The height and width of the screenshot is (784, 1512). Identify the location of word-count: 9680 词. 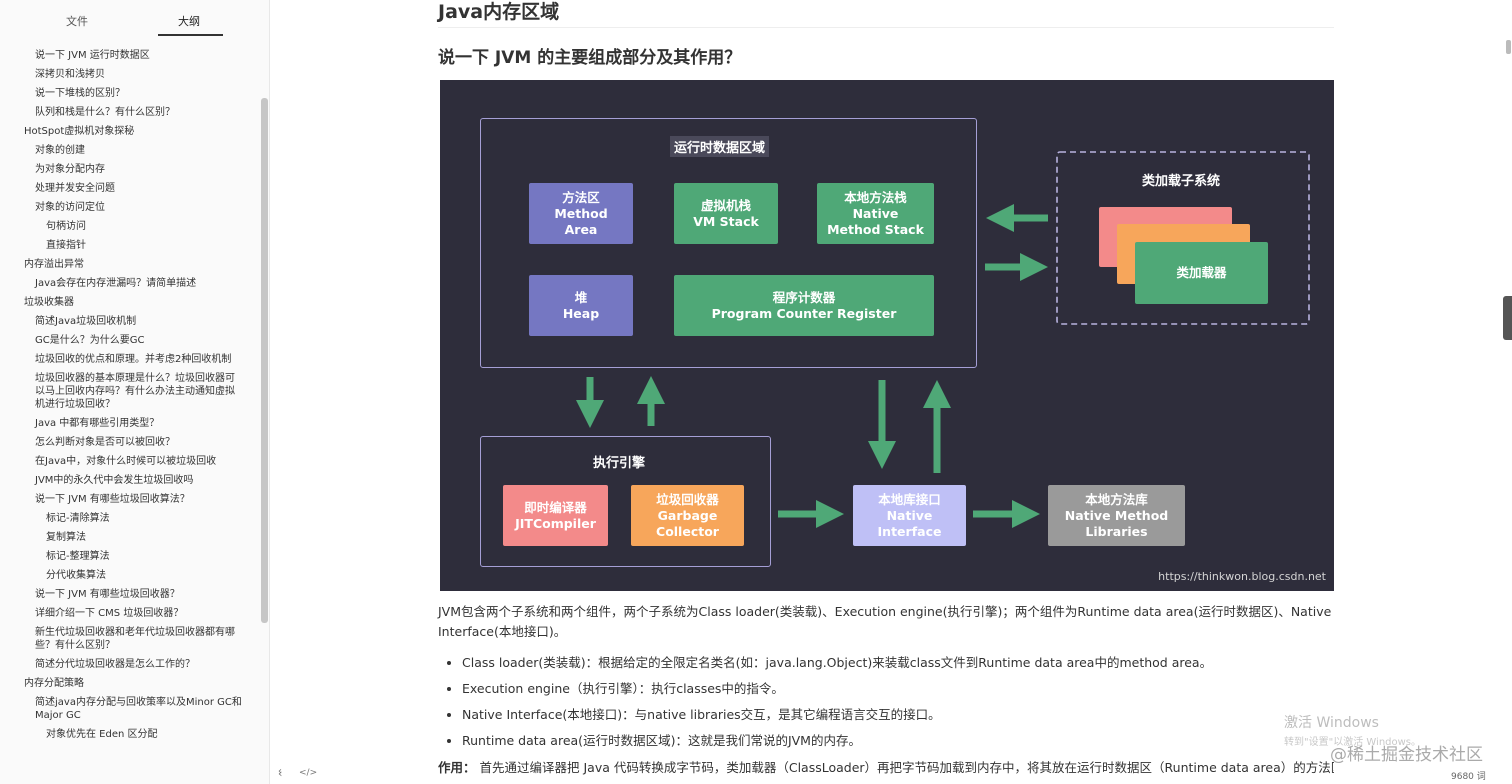
(1468, 777).